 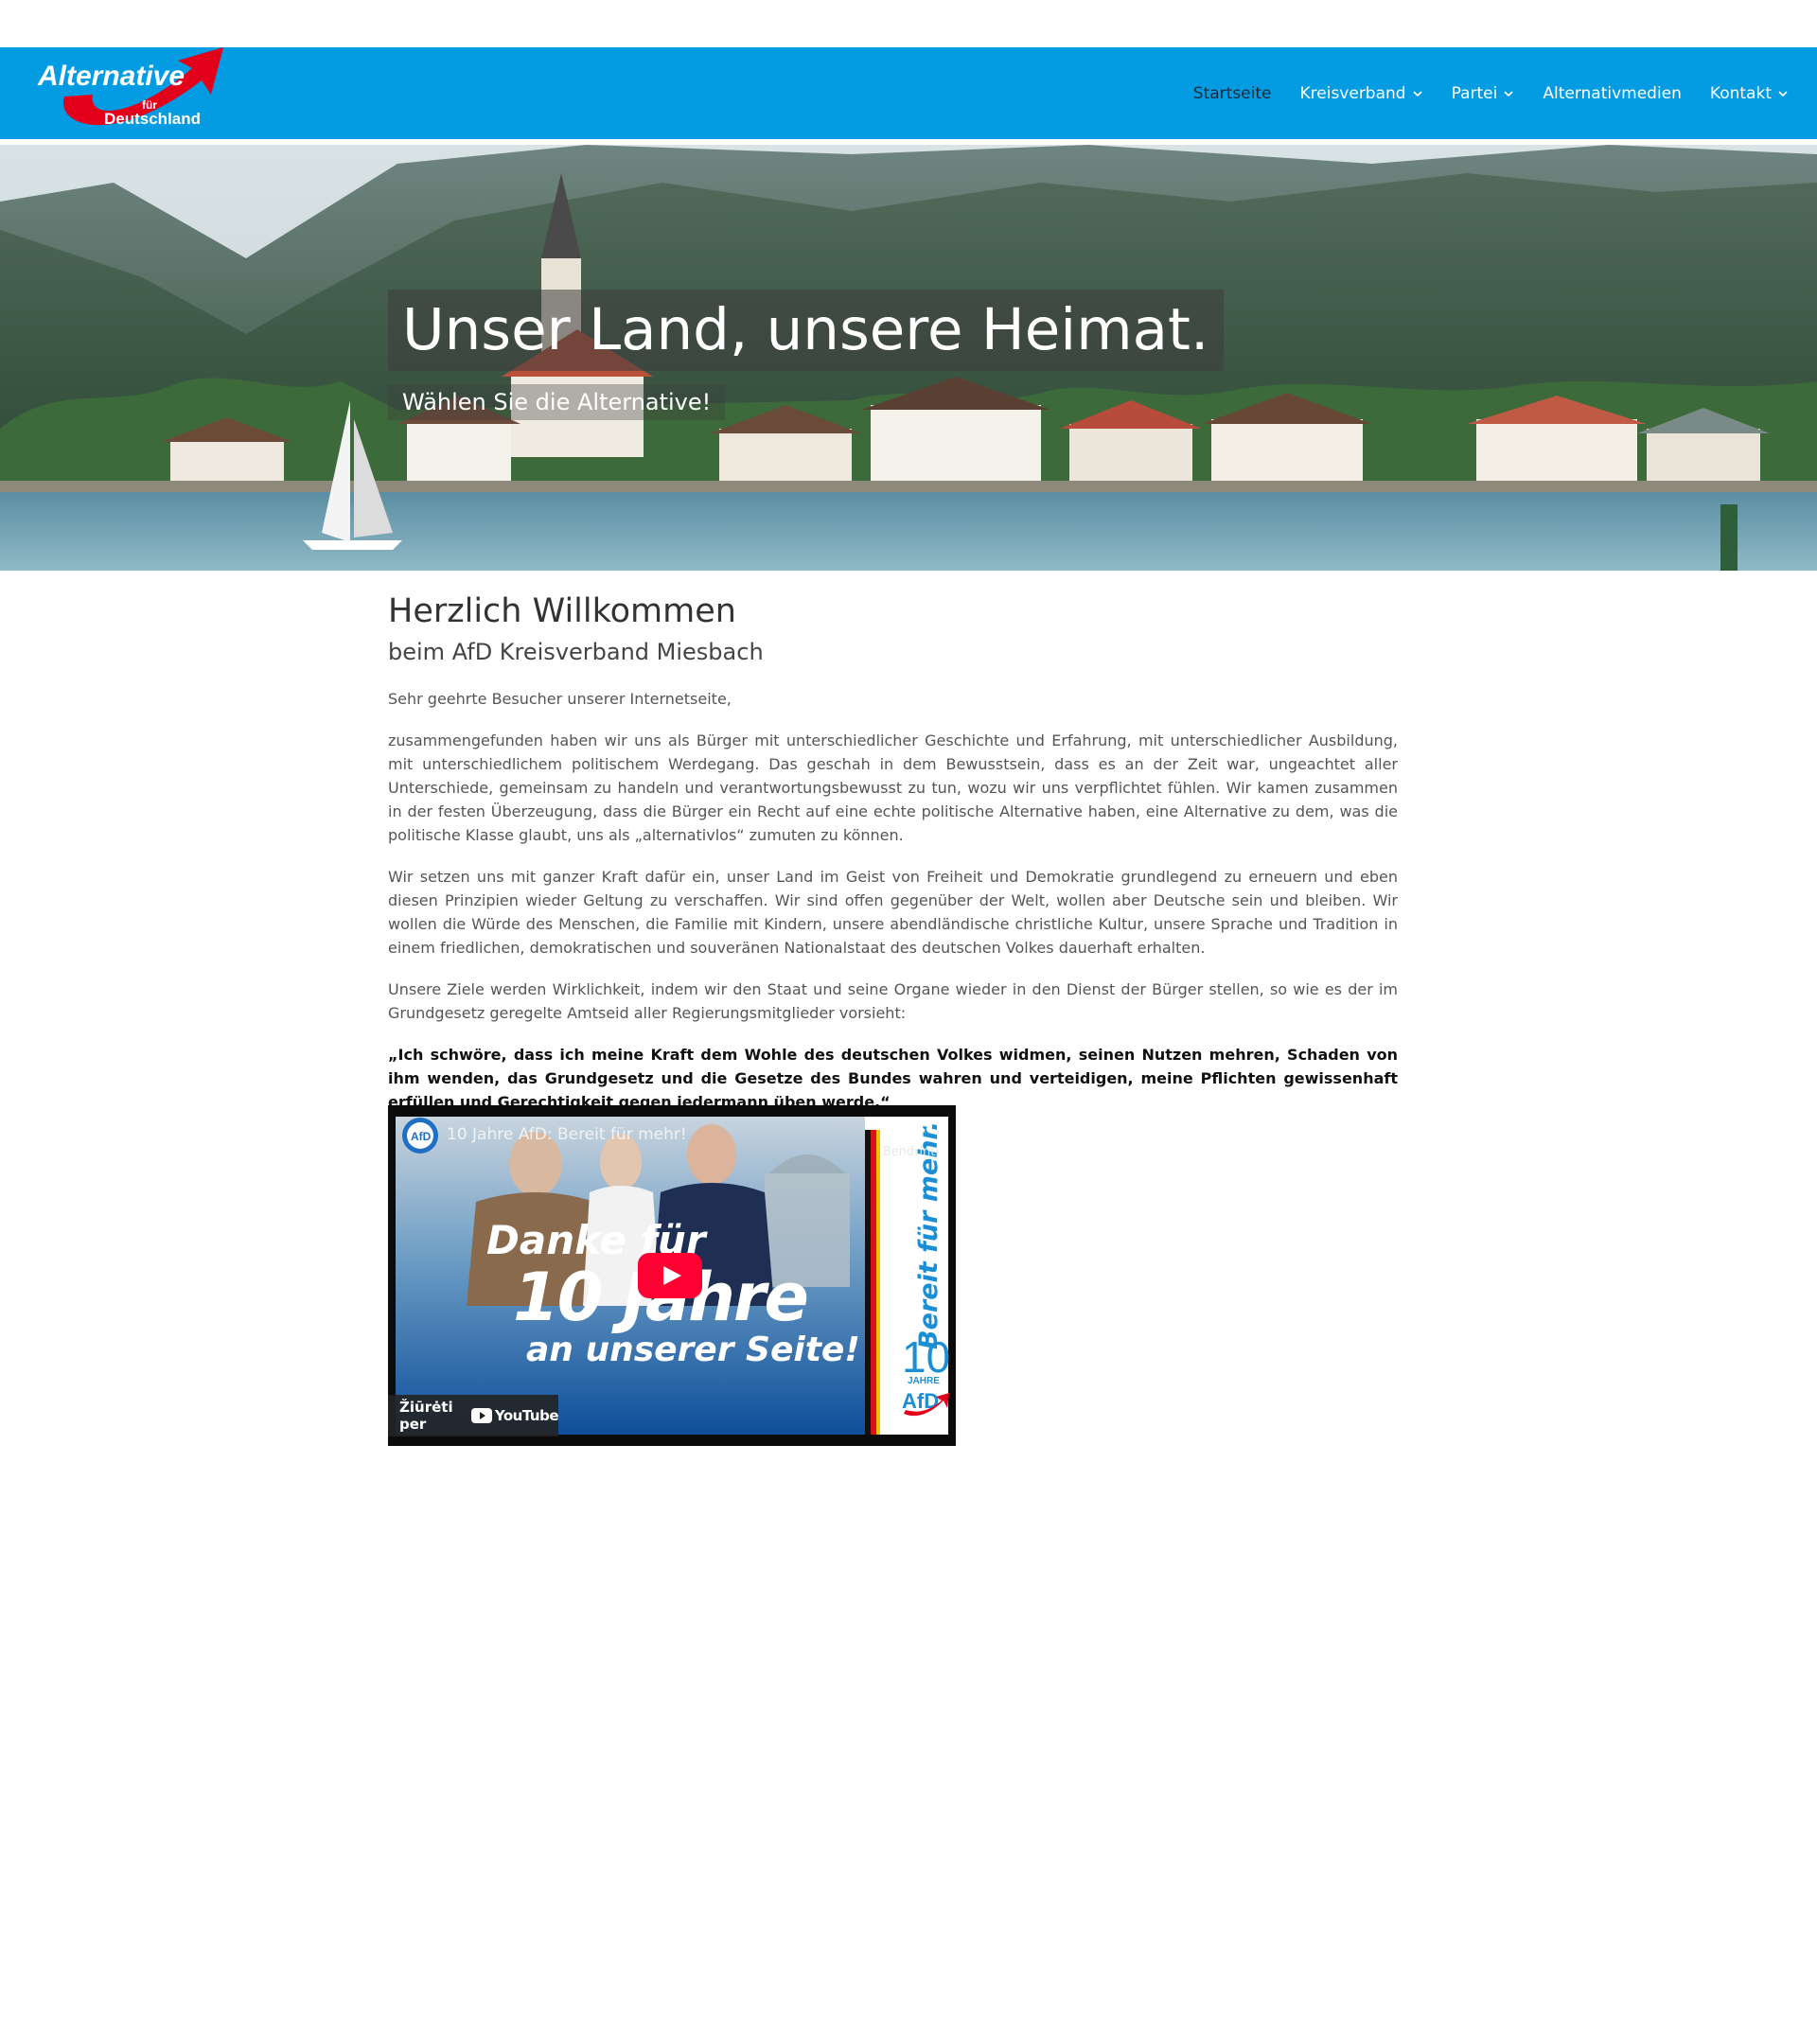 I want to click on thumbnail-text-line3: an unserer Seite!, so click(x=693, y=1349).